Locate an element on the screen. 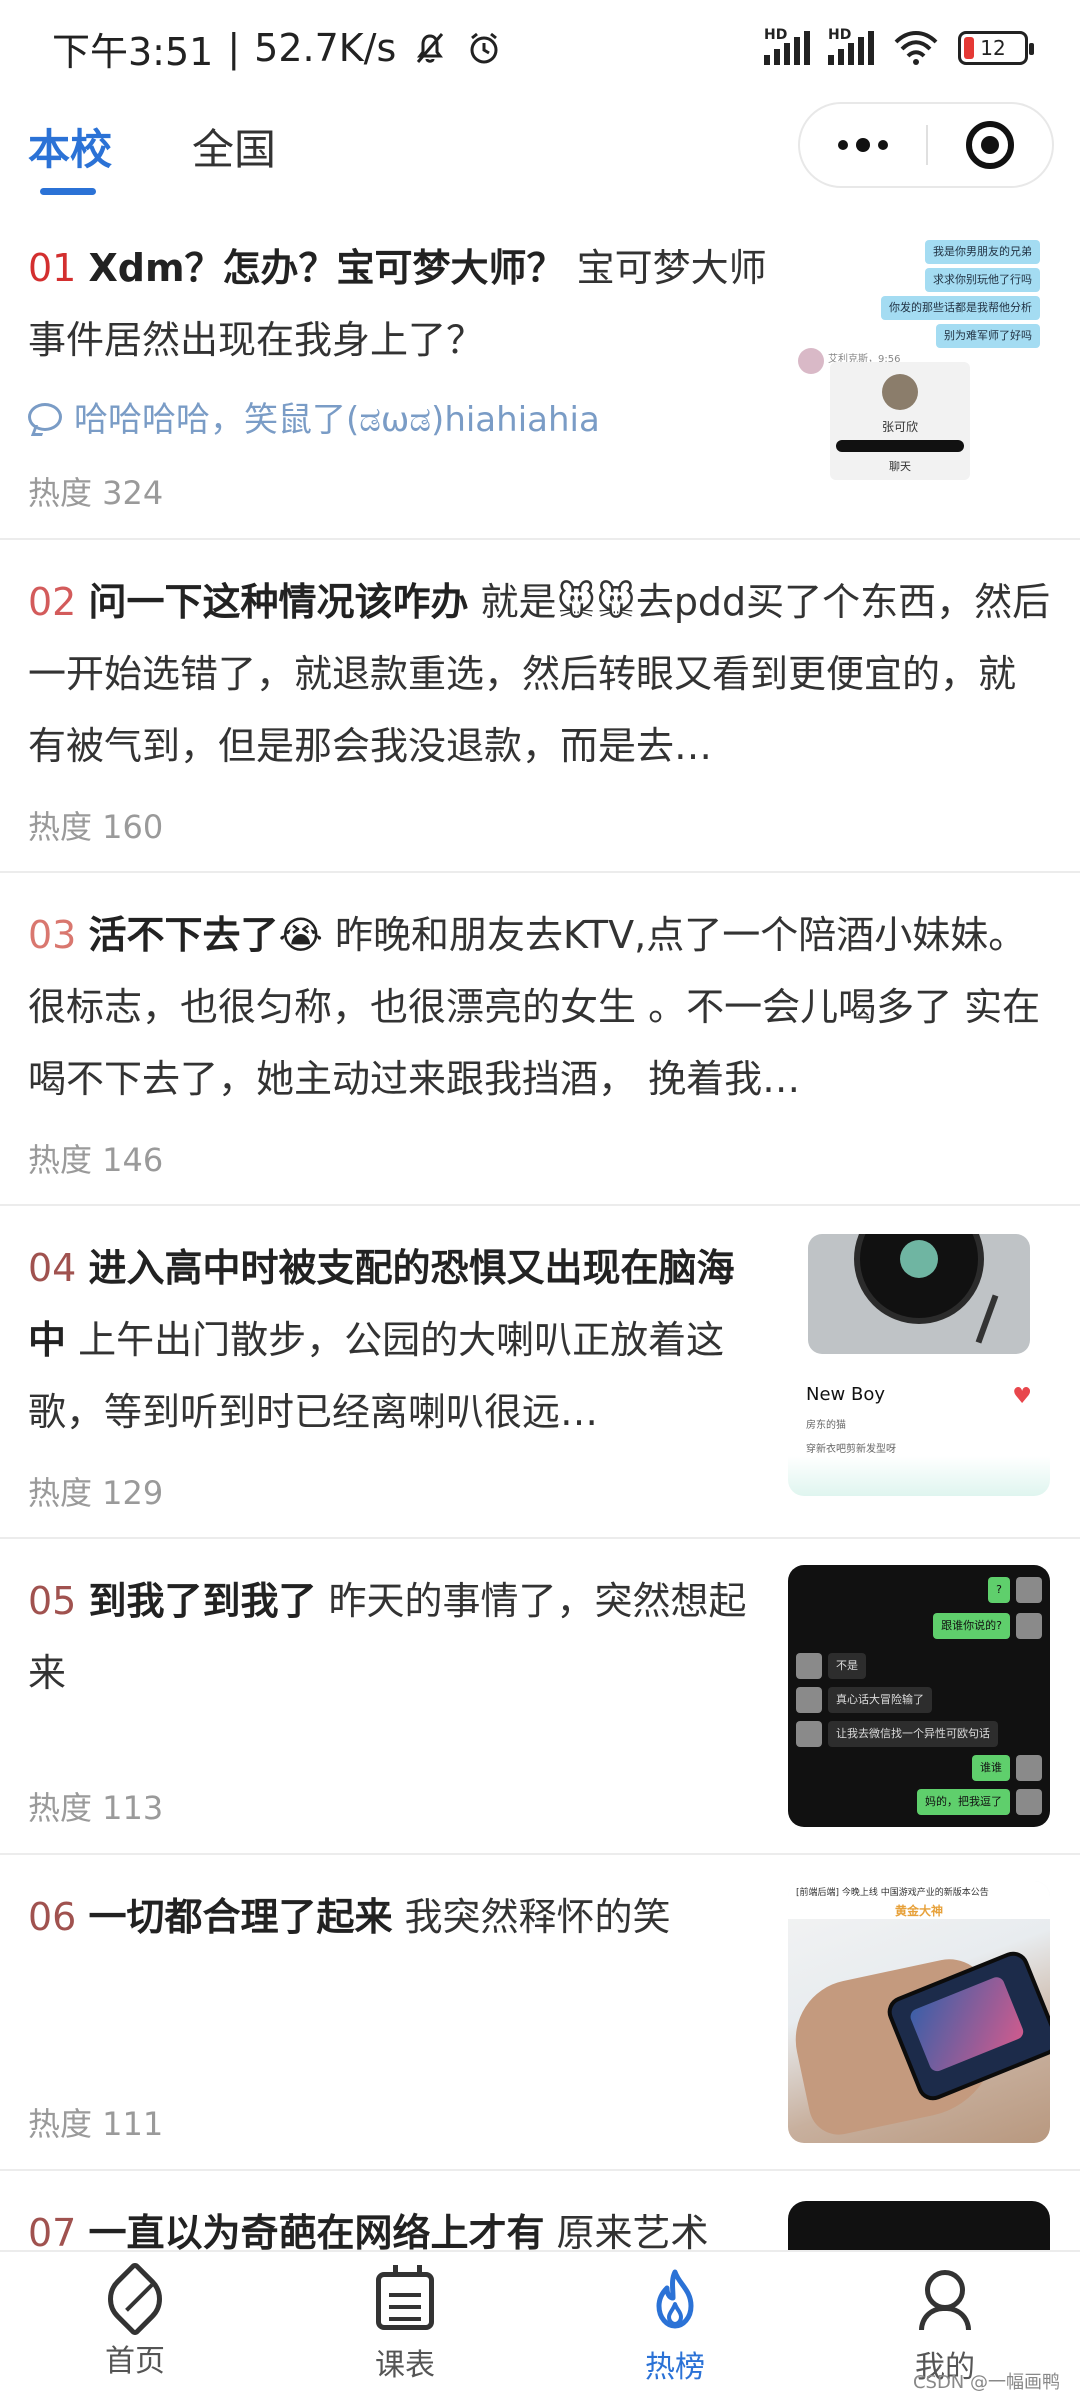 Image resolution: width=1080 pixels, height=2400 pixels. status-right: HD HD 12 is located at coordinates (899, 47).